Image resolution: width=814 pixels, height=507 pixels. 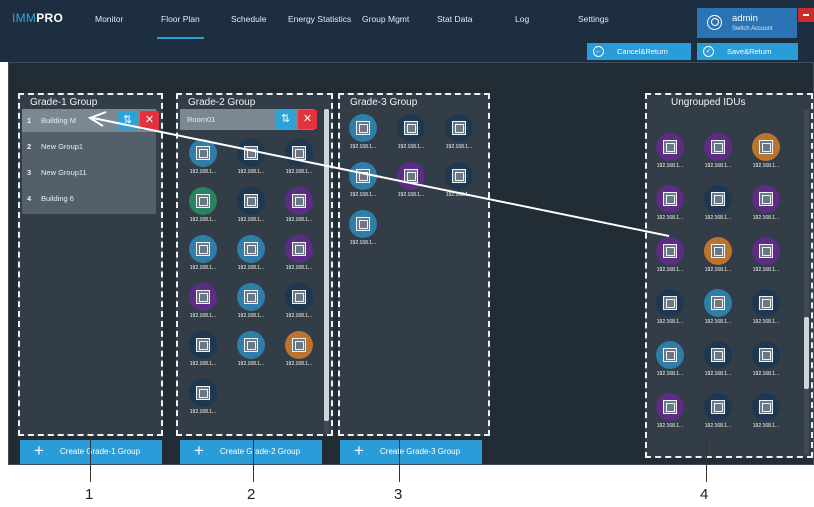 What do you see at coordinates (398, 494) in the screenshot?
I see `callout-3: 3` at bounding box center [398, 494].